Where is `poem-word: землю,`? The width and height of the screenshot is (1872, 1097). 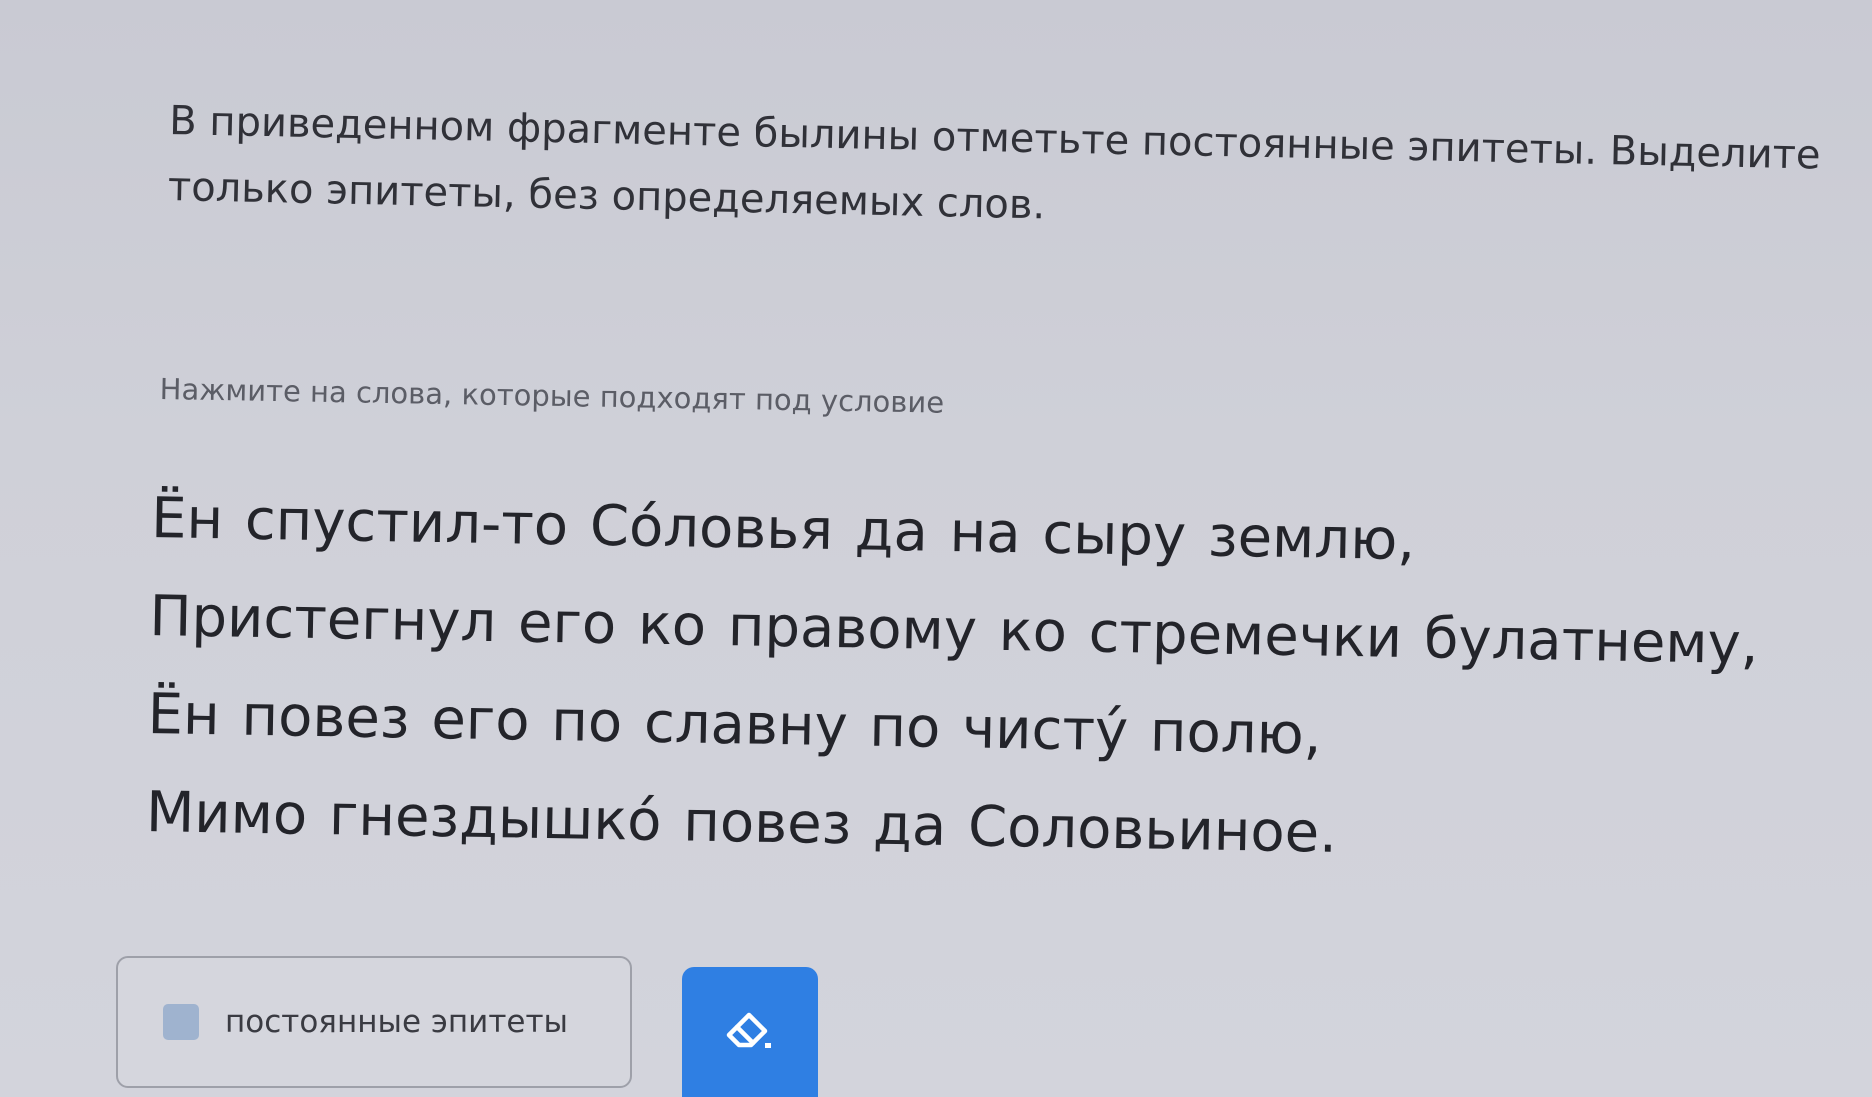
poem-word: землю, is located at coordinates (1311, 538).